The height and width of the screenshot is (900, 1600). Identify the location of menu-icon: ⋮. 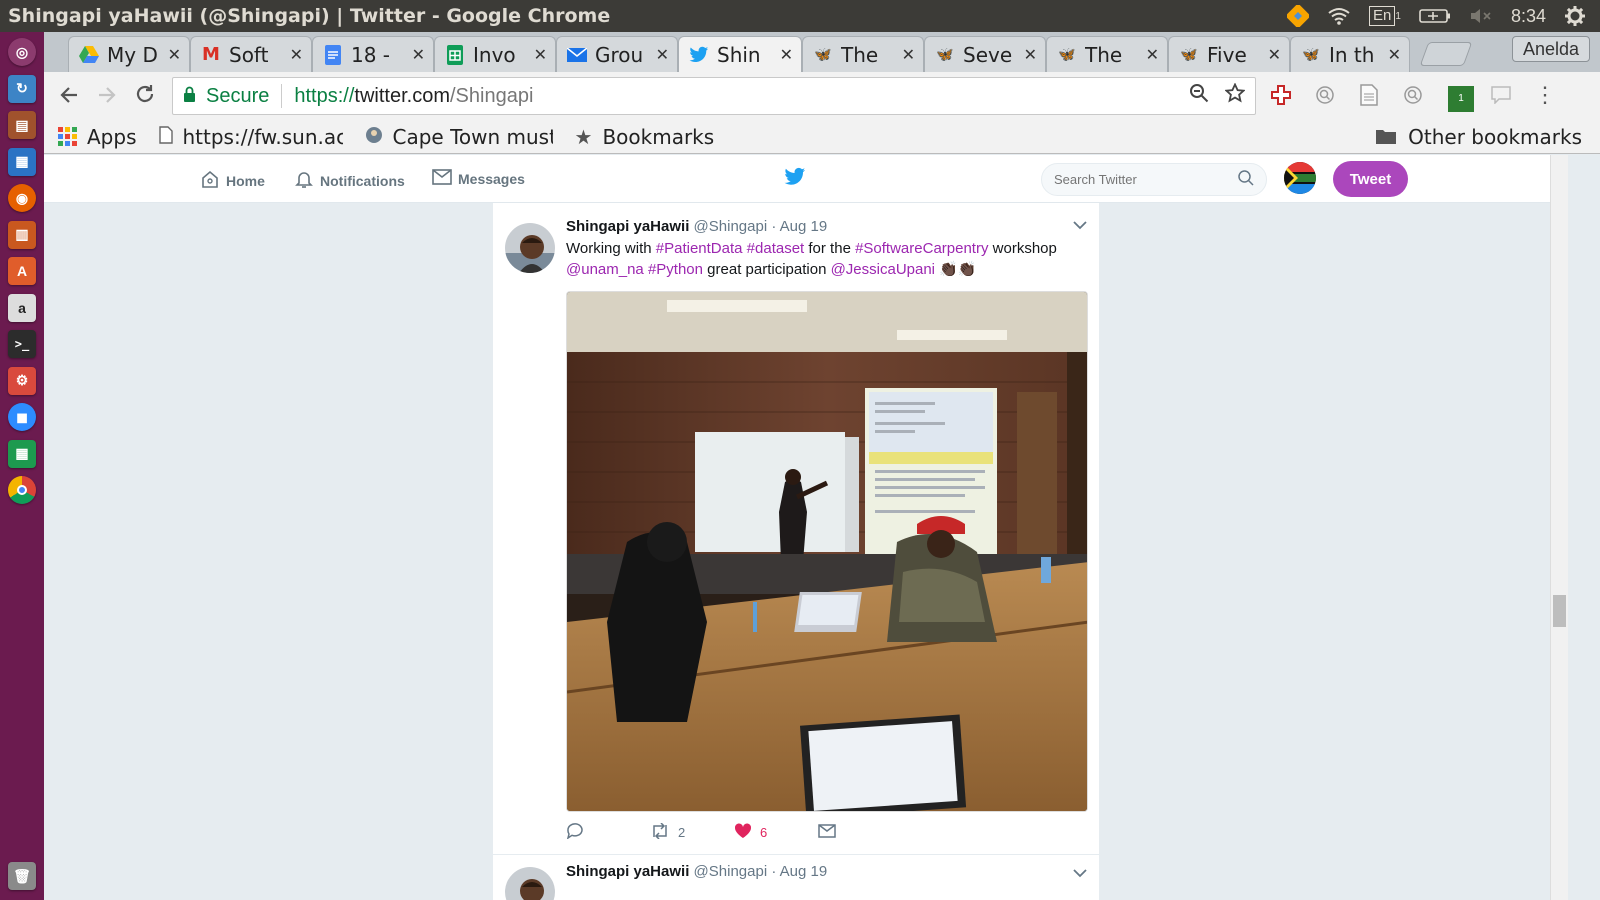
(1545, 95).